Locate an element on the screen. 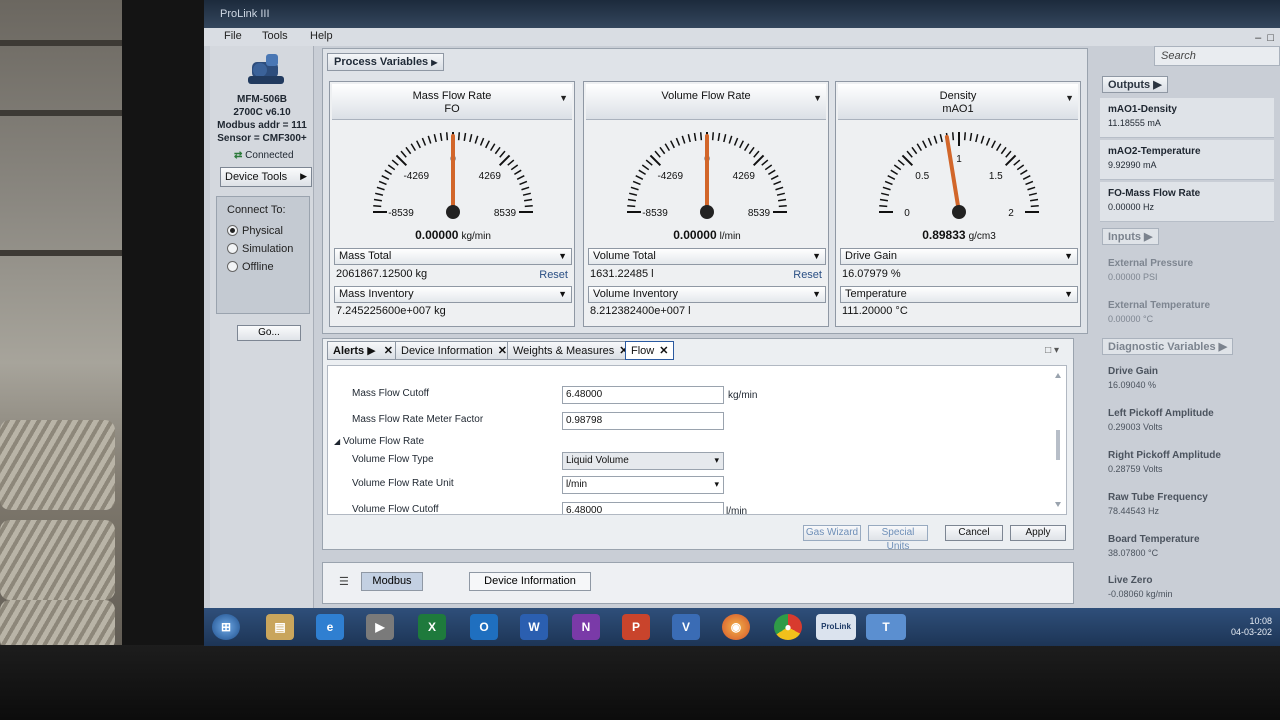  reset-mass-total-link: Reset is located at coordinates (553, 275).